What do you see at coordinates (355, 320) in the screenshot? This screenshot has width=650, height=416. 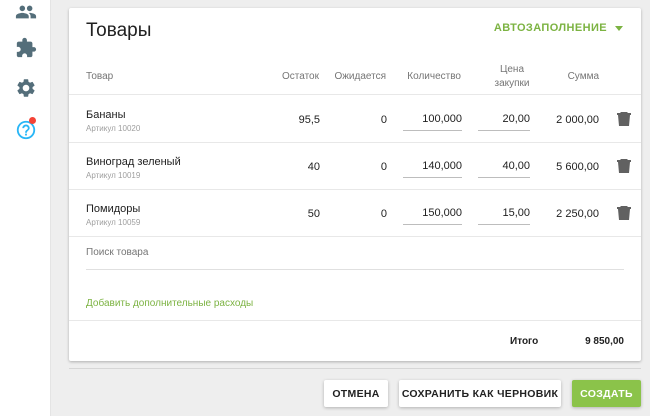 I see `total-divider` at bounding box center [355, 320].